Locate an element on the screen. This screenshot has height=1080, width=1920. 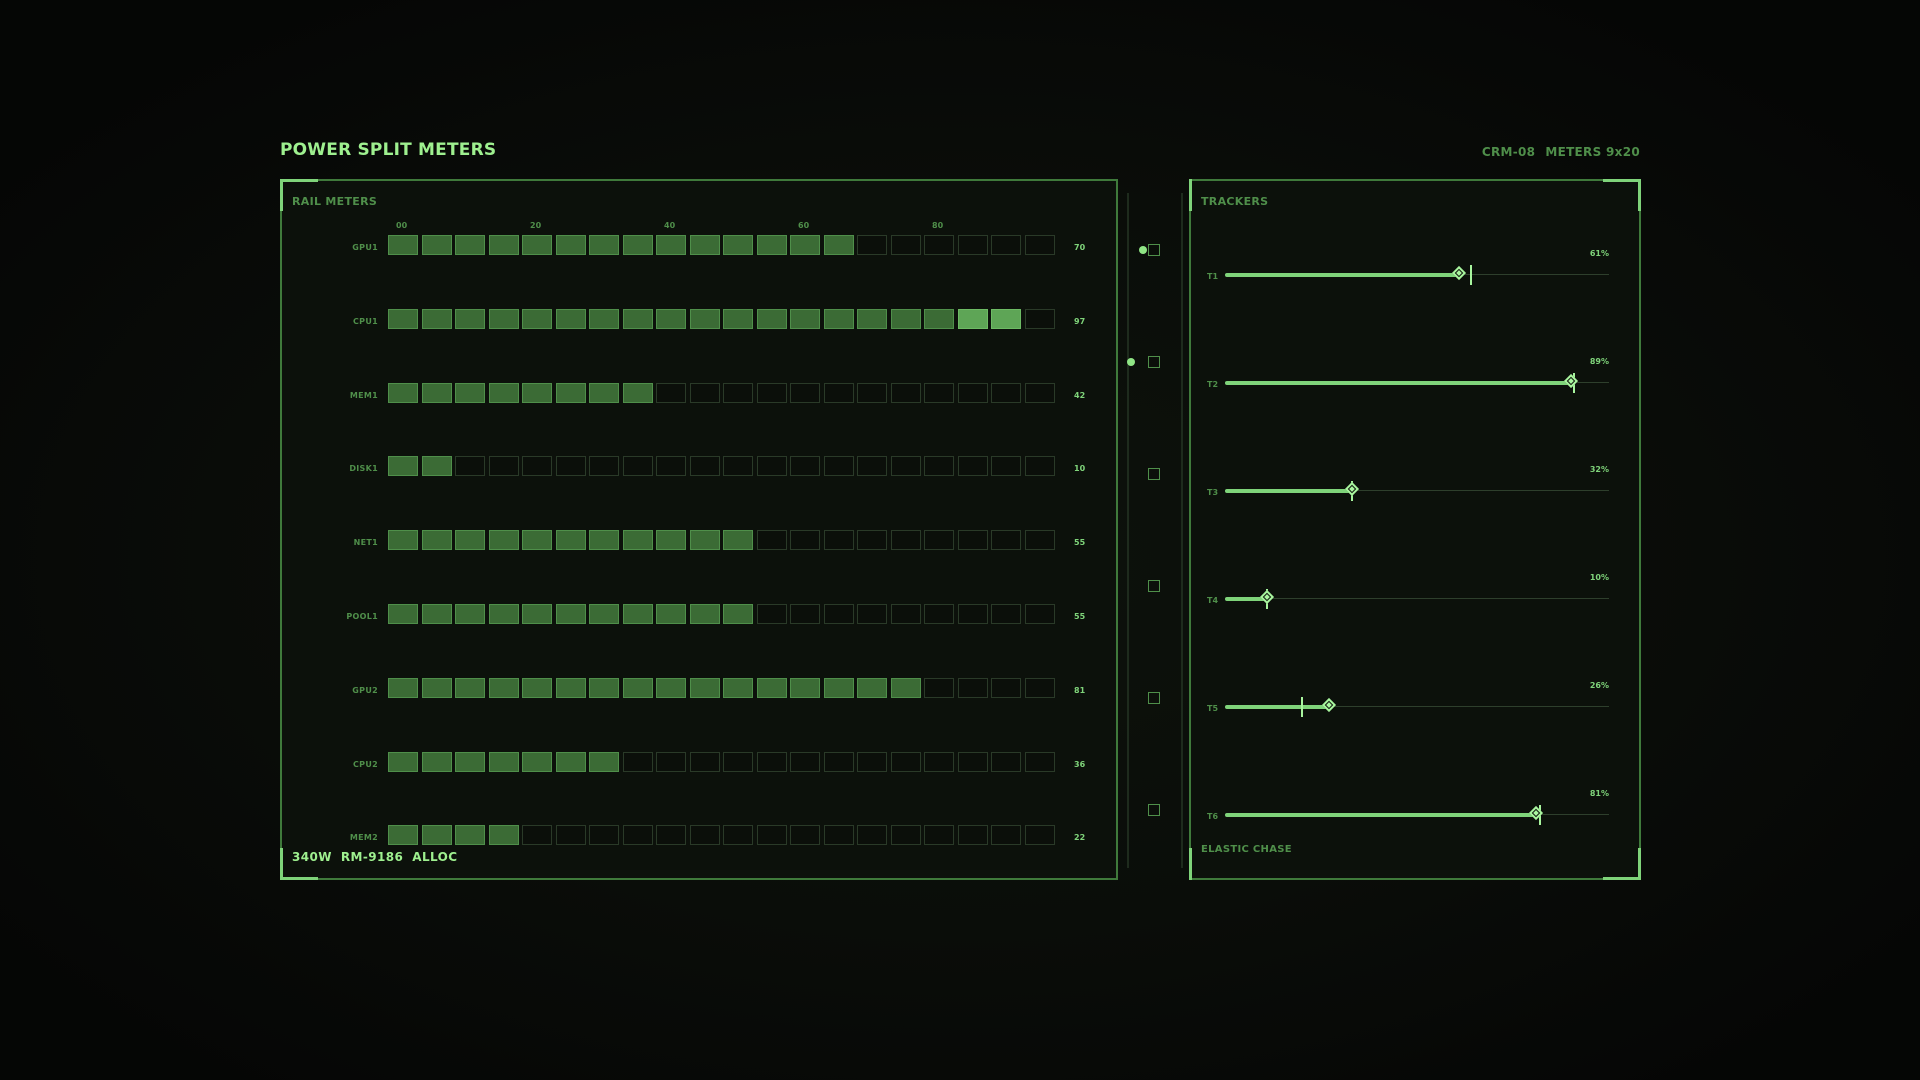
meter-name: NET1 is located at coordinates (365, 543).